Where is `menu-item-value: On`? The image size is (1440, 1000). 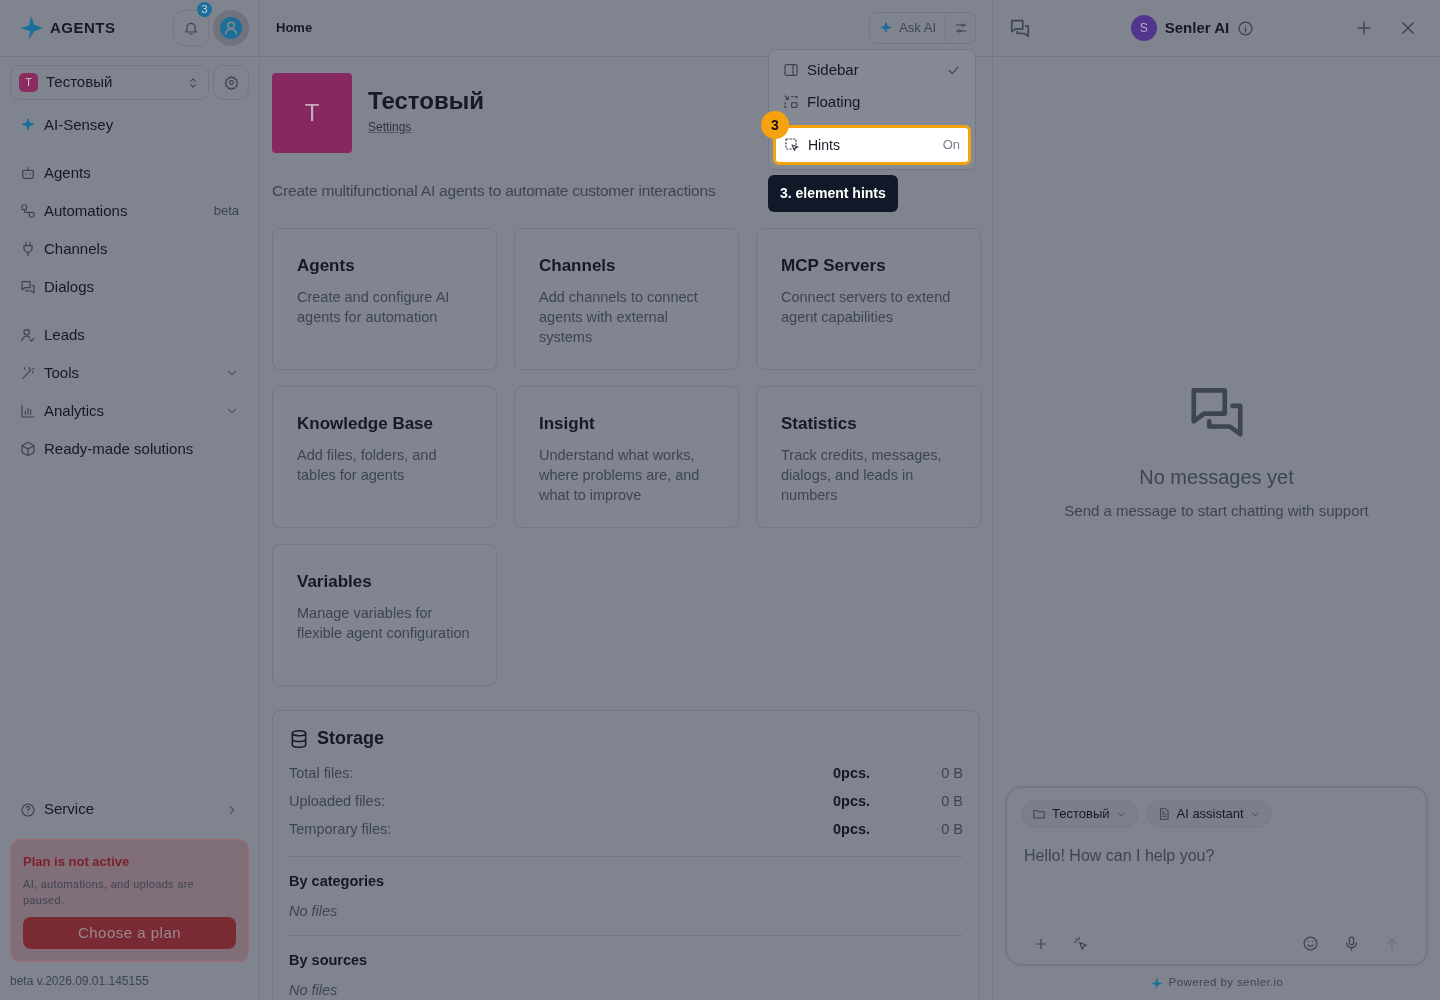 menu-item-value: On is located at coordinates (951, 145).